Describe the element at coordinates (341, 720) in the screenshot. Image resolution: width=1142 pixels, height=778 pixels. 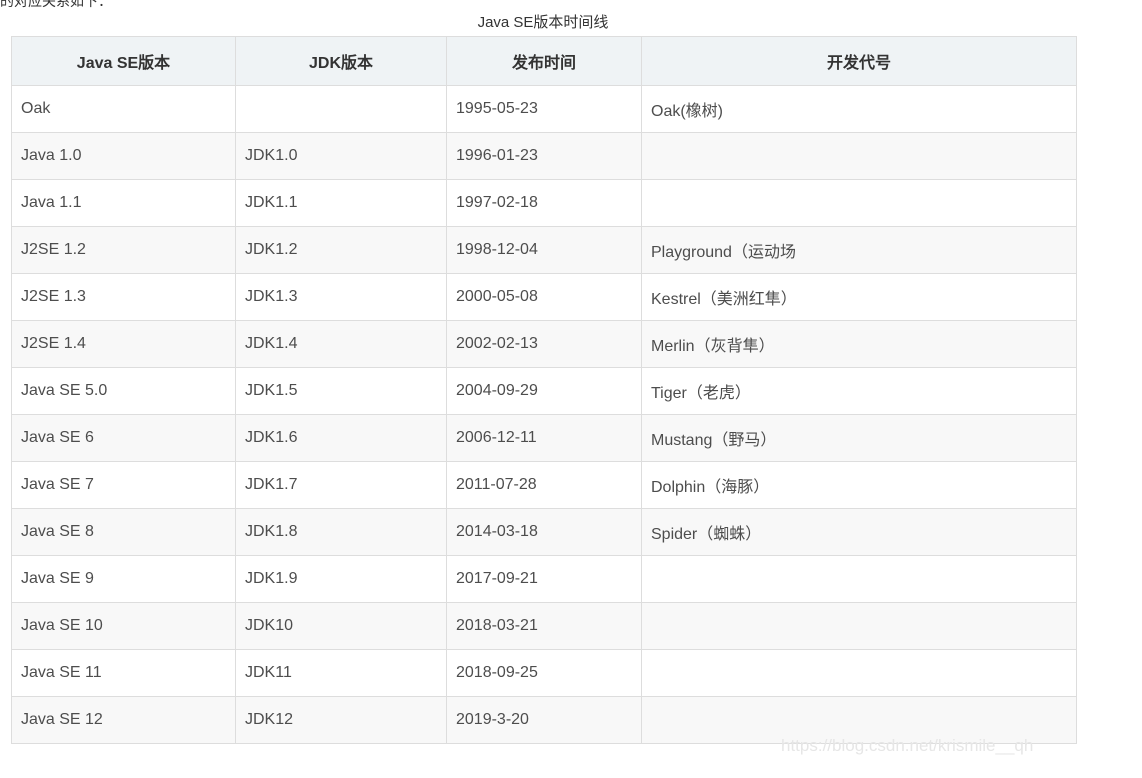
I see `cell-jdk-version: JDK12` at that location.